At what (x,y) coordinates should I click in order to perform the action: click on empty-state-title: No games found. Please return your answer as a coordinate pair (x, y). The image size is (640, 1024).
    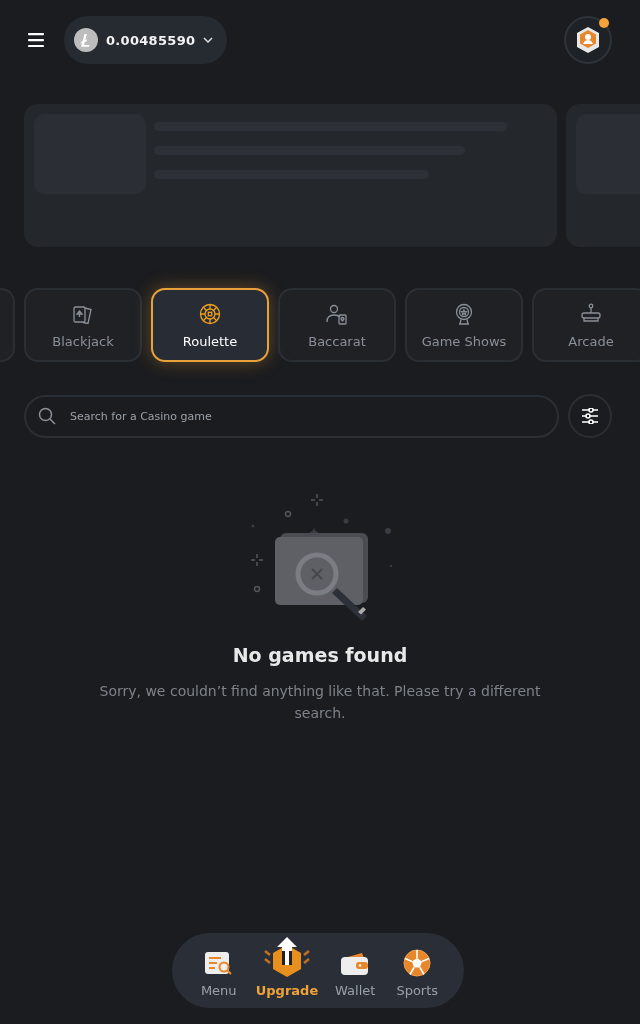
    Looking at the image, I should click on (320, 655).